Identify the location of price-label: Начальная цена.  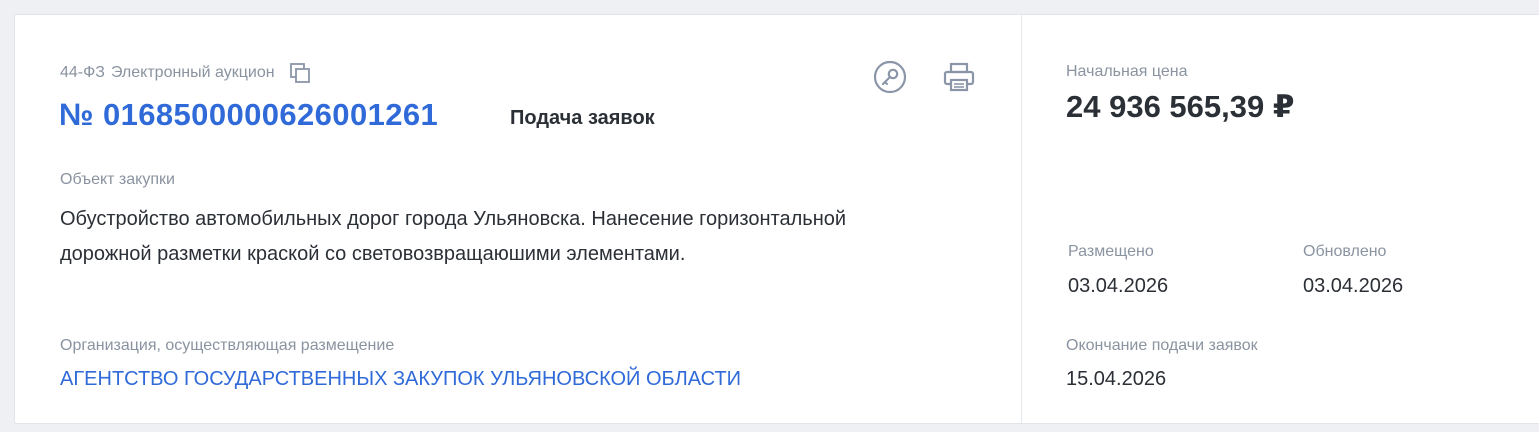
(1127, 71).